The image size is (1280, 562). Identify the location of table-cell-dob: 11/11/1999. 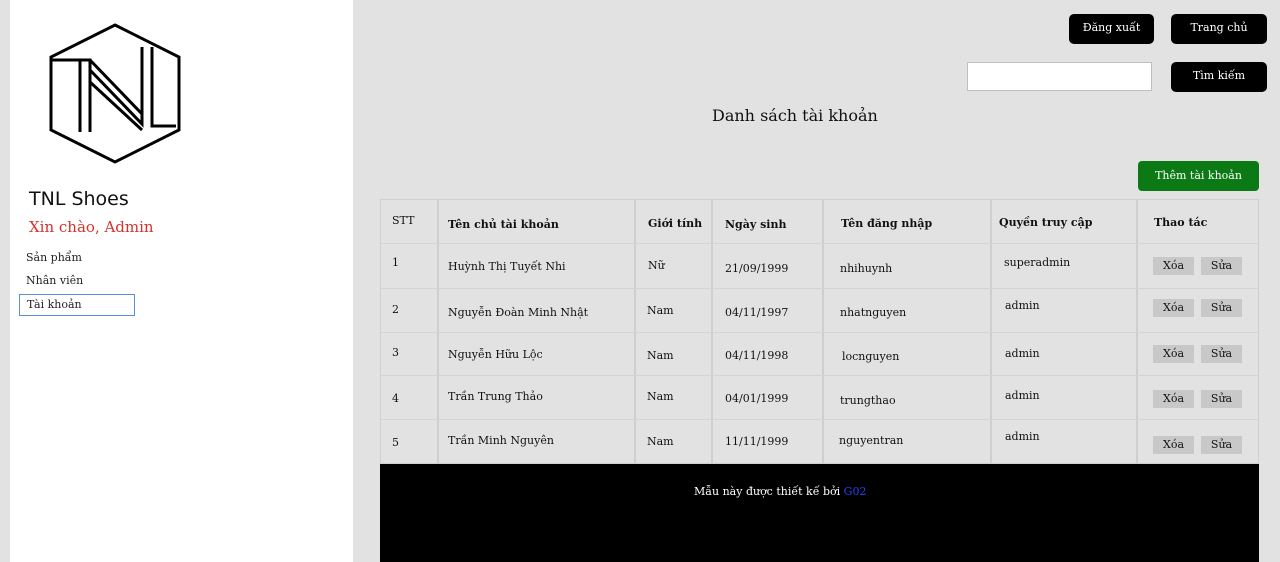
(757, 441).